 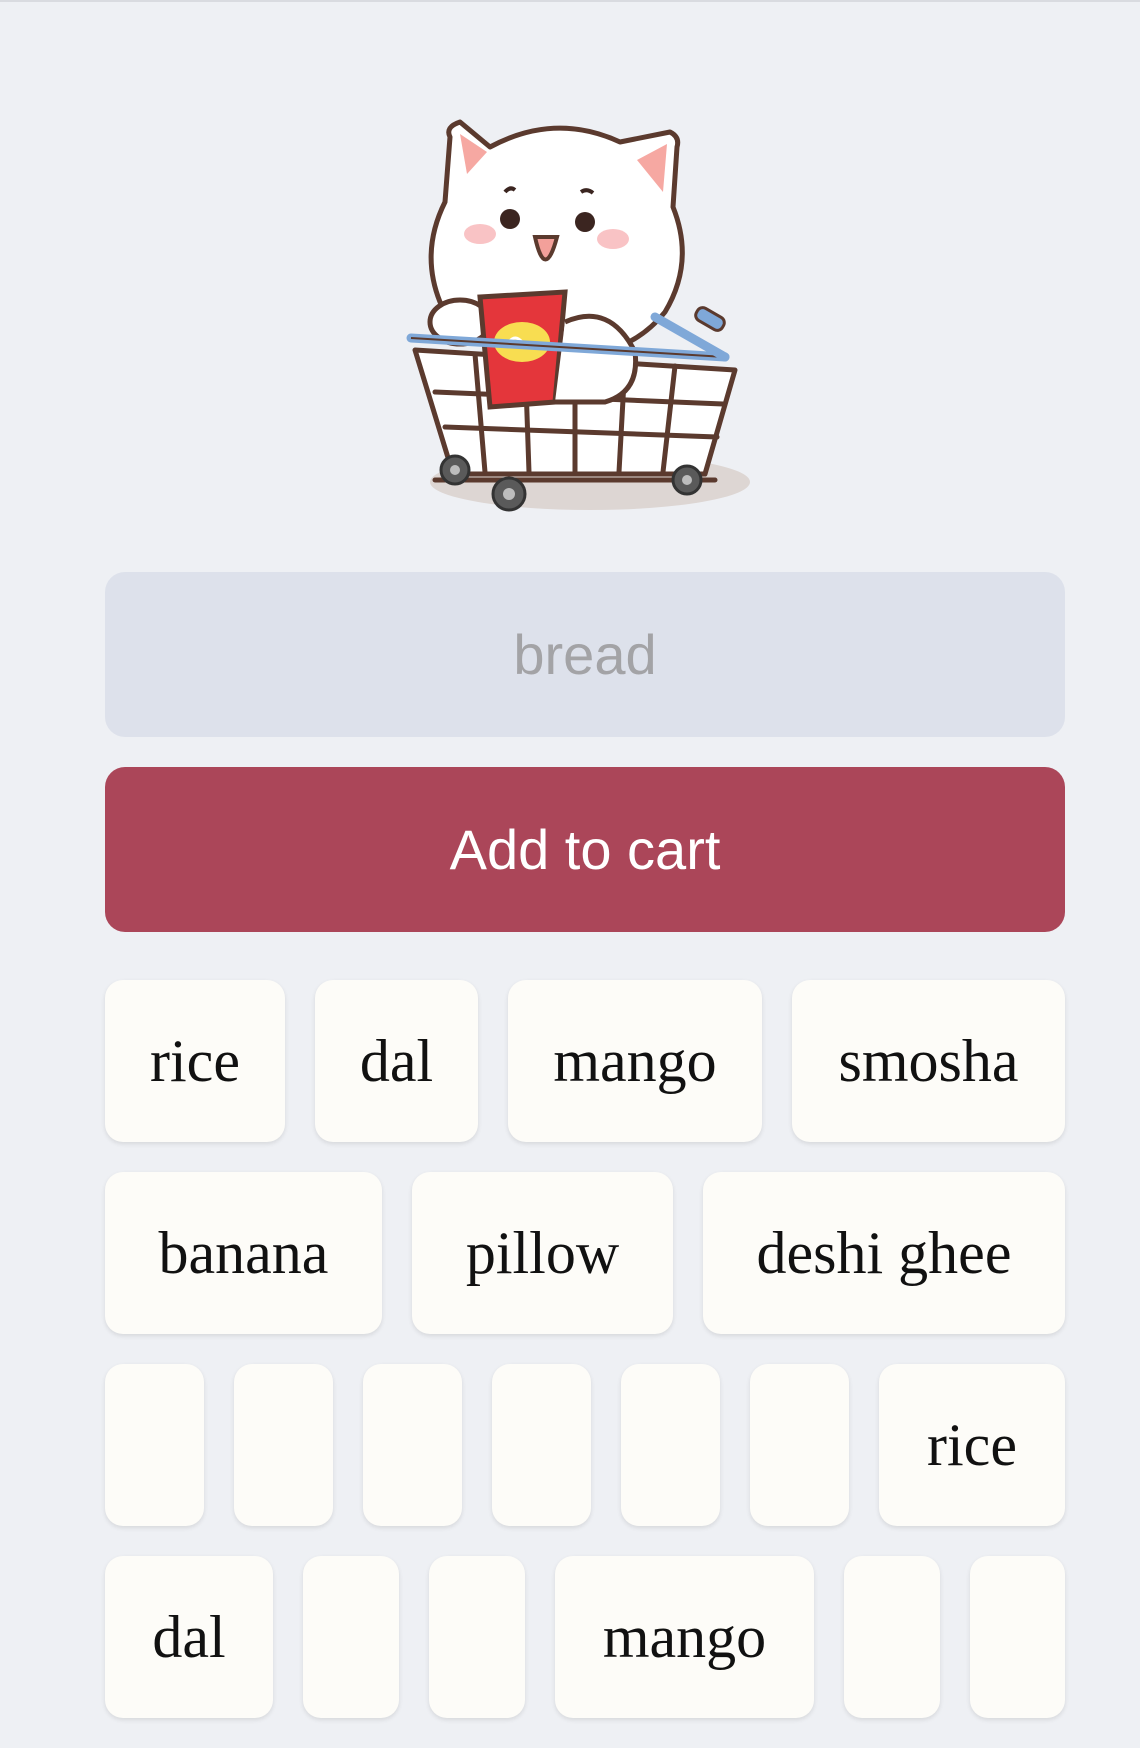 What do you see at coordinates (578, 315) in the screenshot?
I see `cat-in-cart-icon` at bounding box center [578, 315].